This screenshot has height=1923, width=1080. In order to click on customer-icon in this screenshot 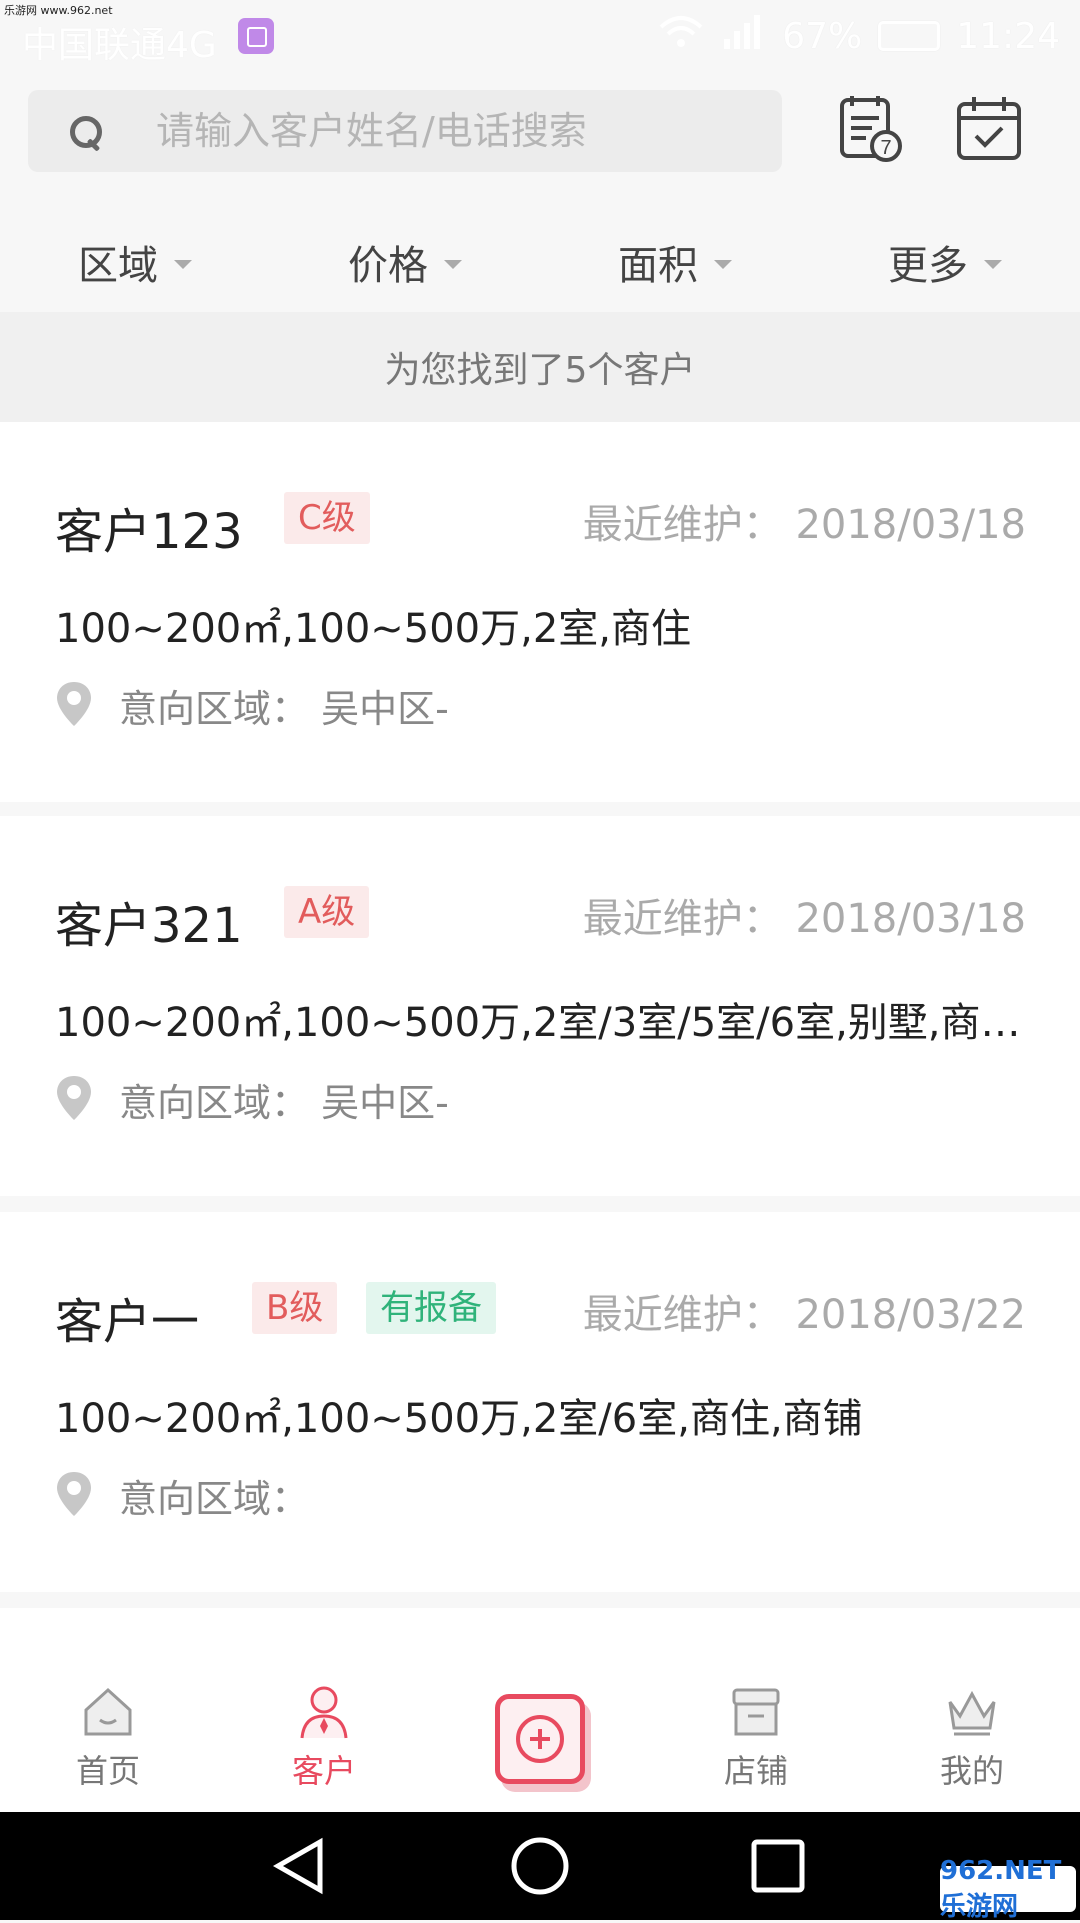, I will do `click(324, 1712)`.